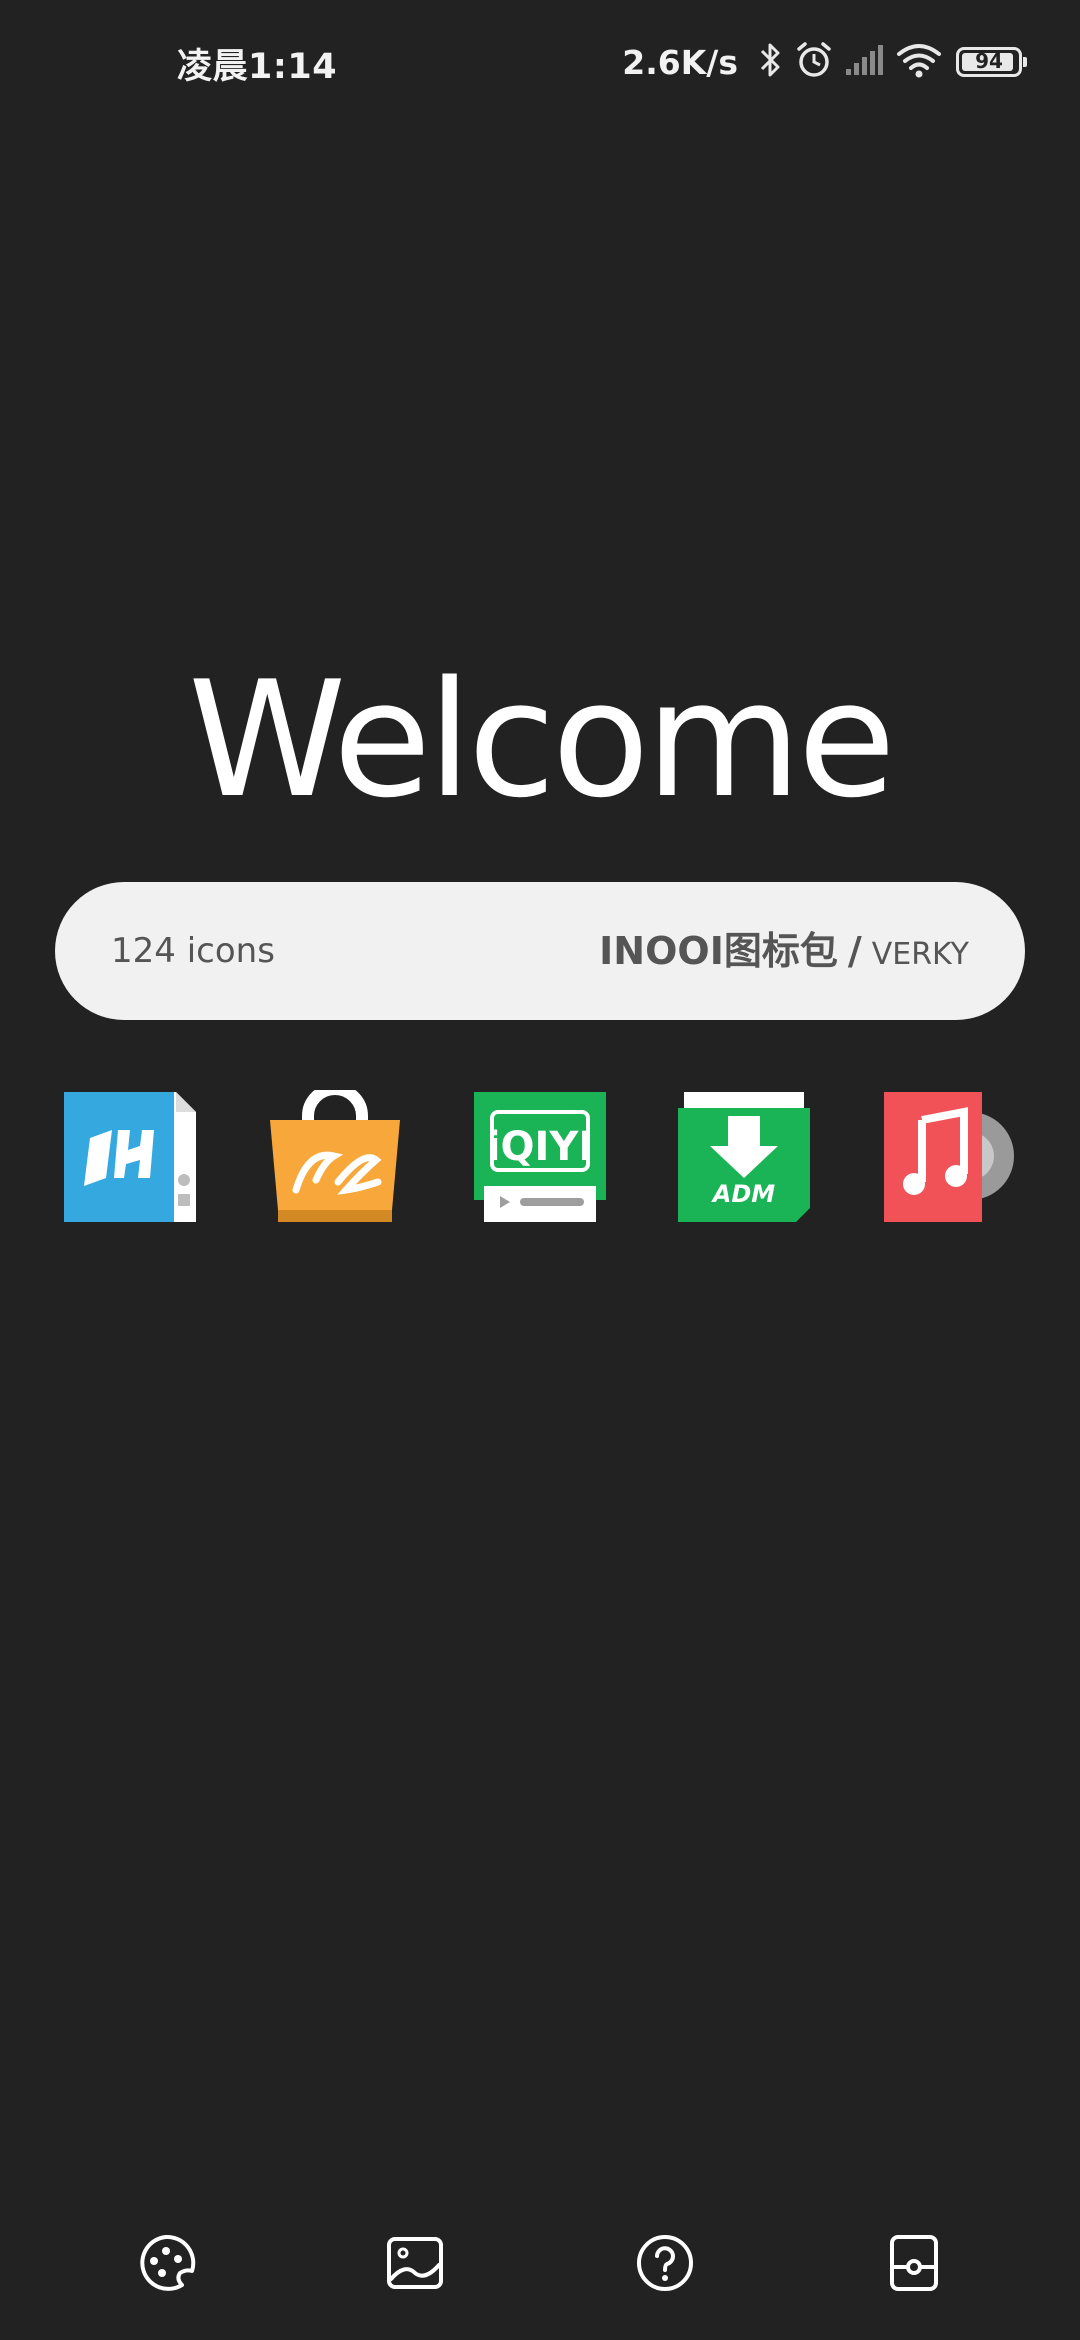  I want to click on svg-text: ADM, so click(743, 1194).